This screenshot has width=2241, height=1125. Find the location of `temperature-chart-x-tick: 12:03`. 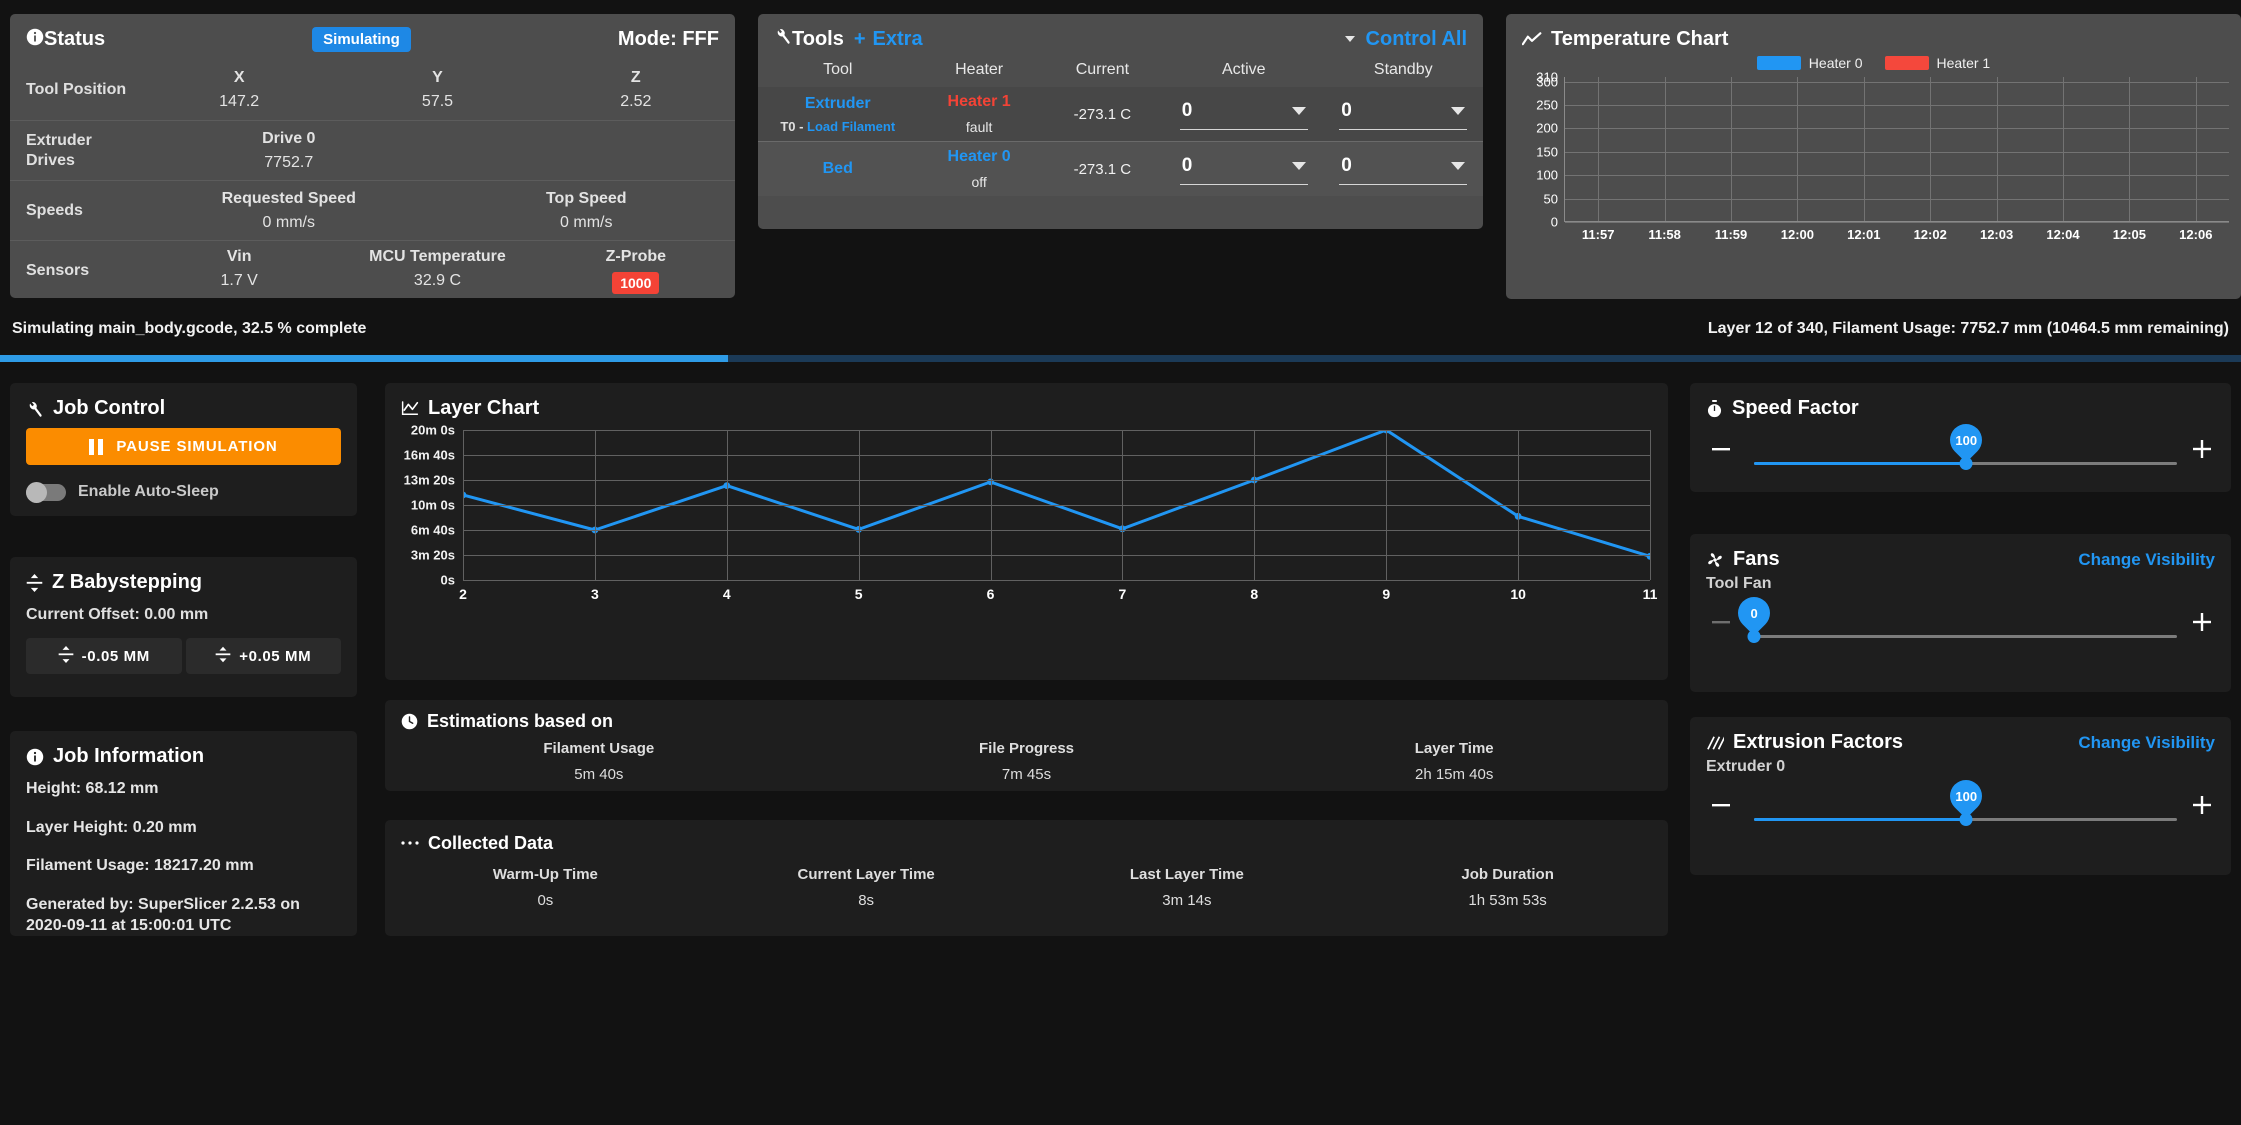

temperature-chart-x-tick: 12:03 is located at coordinates (1996, 234).